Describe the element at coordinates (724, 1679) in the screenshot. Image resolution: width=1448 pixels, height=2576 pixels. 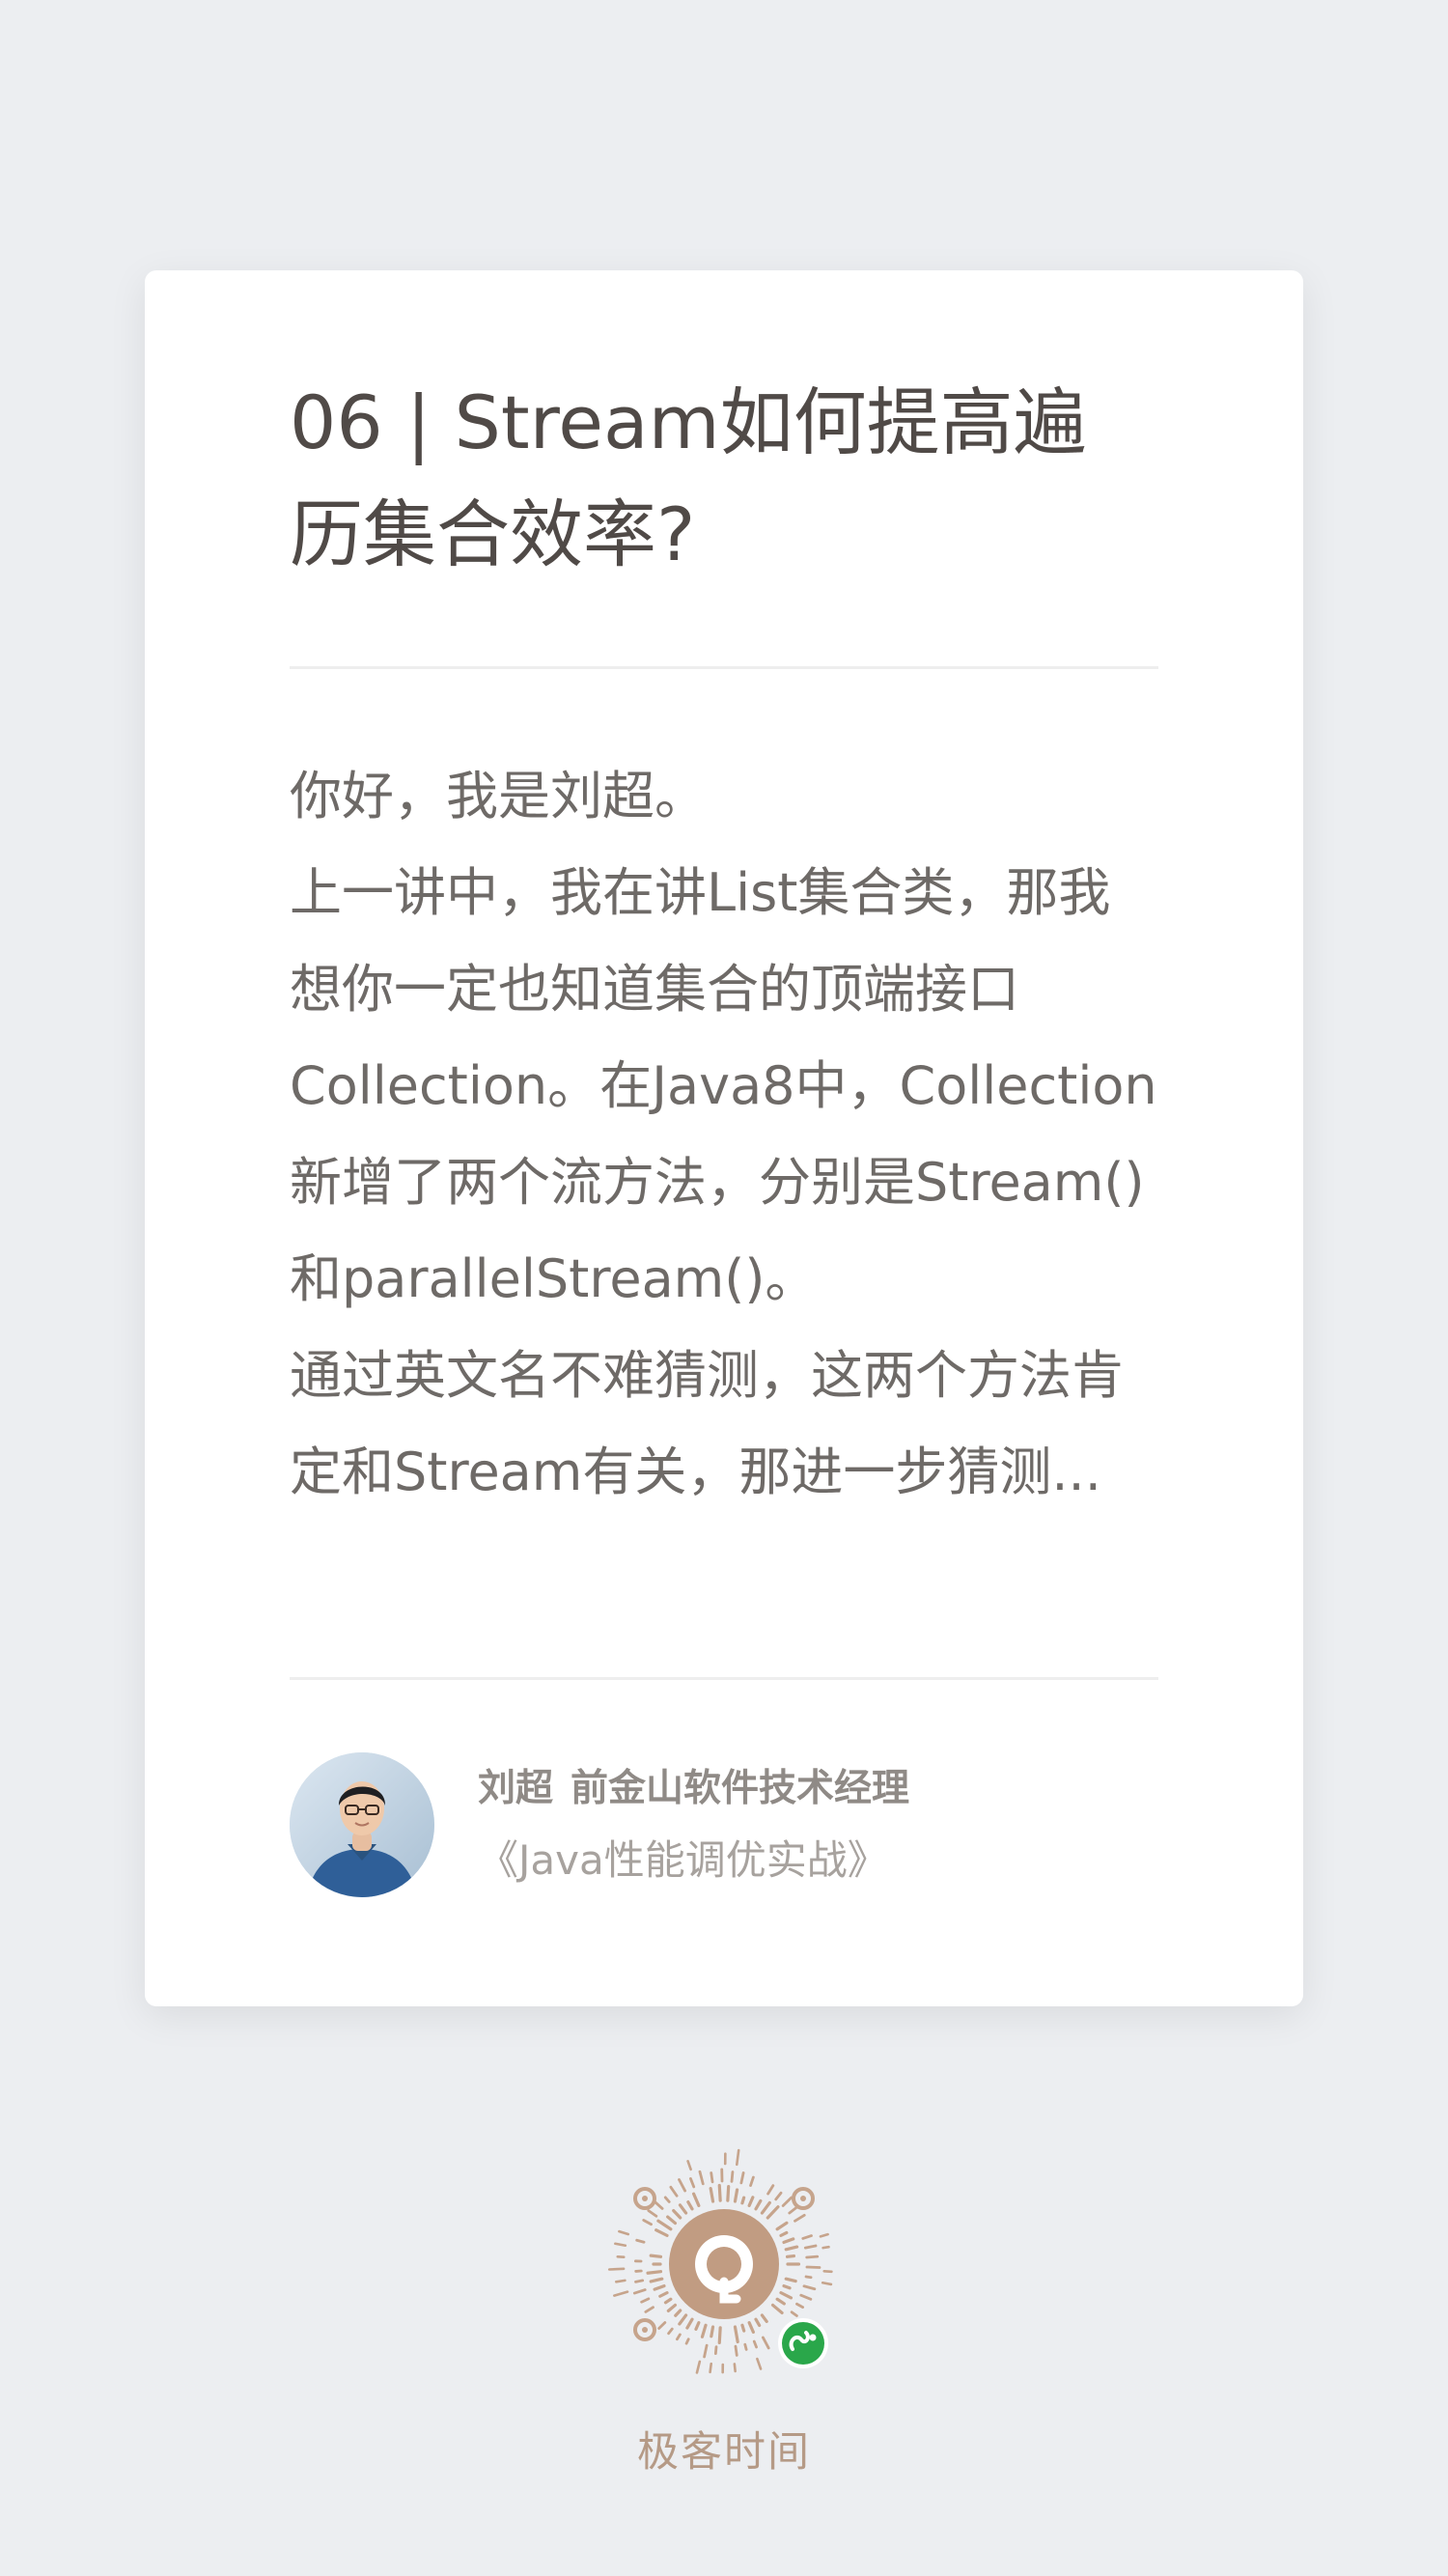
I see `author-divider` at that location.